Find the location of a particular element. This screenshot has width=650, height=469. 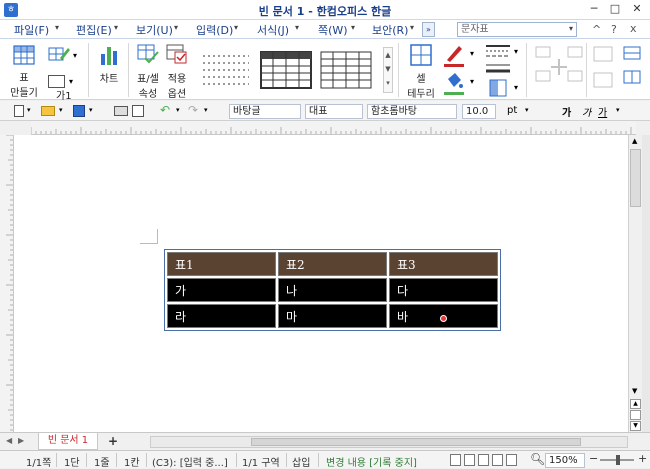

table-style-plain is located at coordinates (226, 70).